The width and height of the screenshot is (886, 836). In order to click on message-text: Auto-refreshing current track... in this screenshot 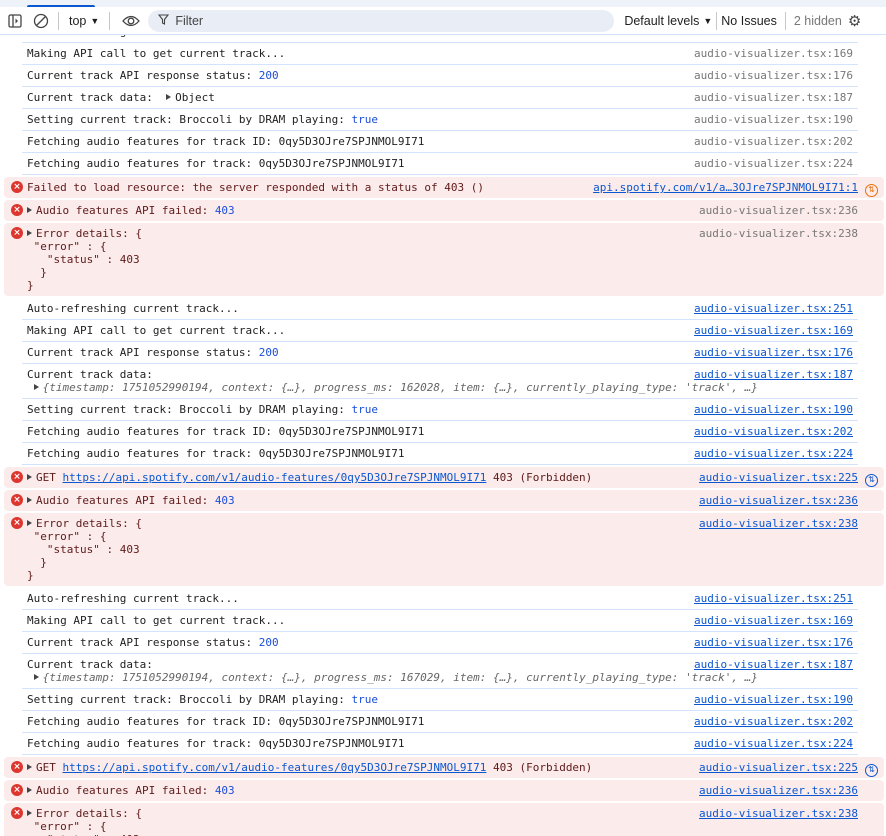, I will do `click(133, 598)`.